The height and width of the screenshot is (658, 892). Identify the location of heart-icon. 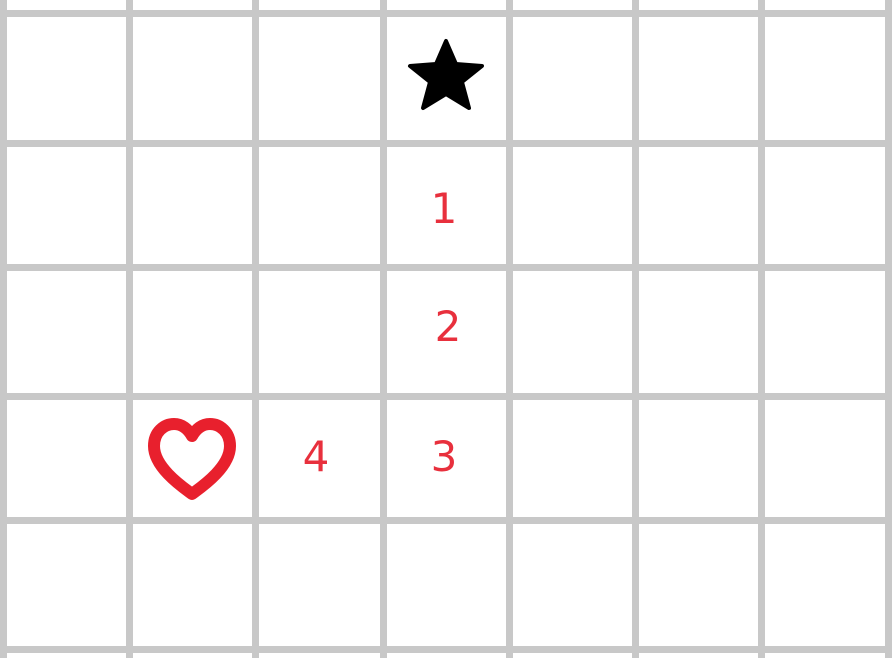
(192, 460).